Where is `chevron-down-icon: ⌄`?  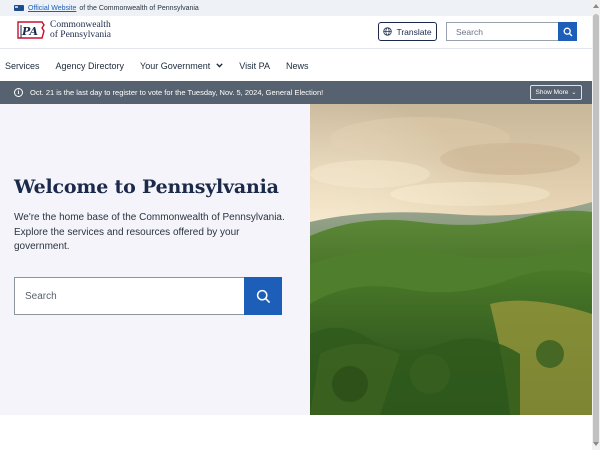
chevron-down-icon: ⌄ is located at coordinates (574, 93).